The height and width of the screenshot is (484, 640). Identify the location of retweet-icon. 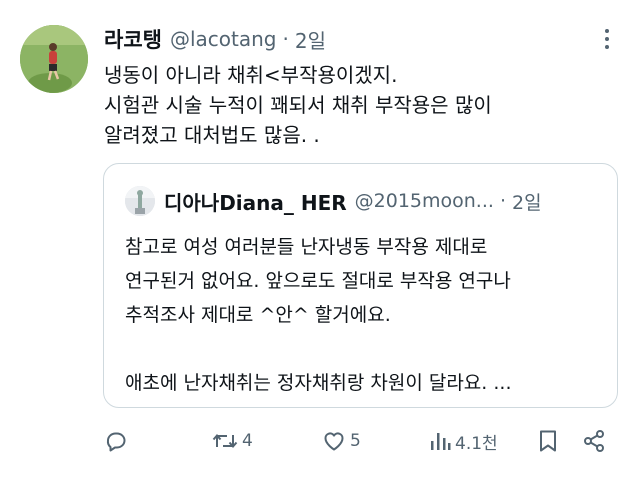
(225, 441).